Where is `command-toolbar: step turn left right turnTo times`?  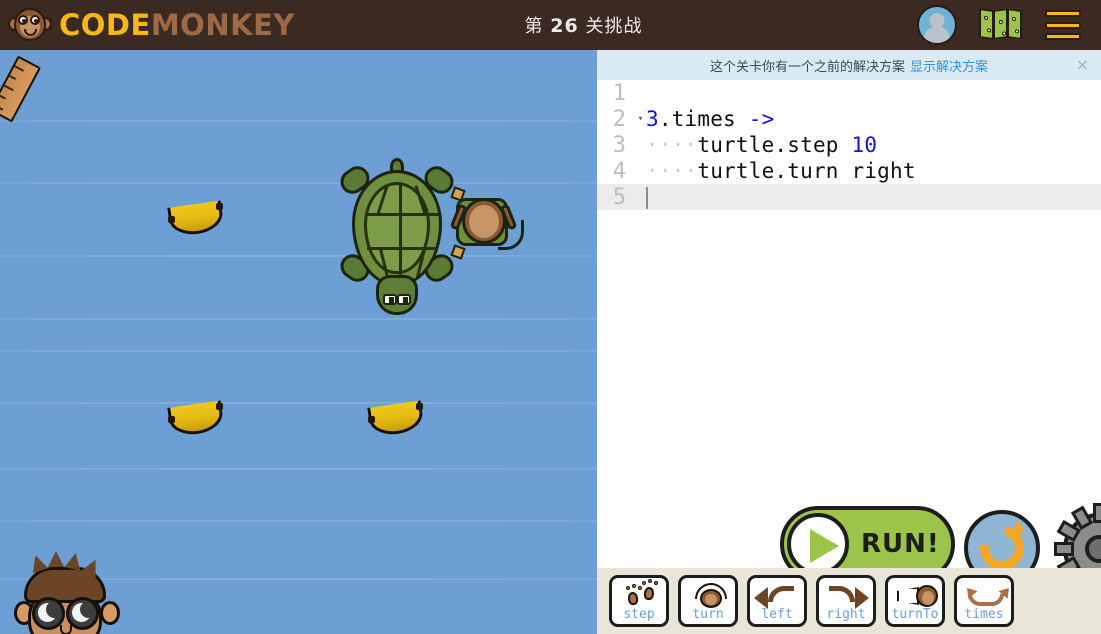
command-toolbar: step turn left right turnTo times is located at coordinates (849, 601).